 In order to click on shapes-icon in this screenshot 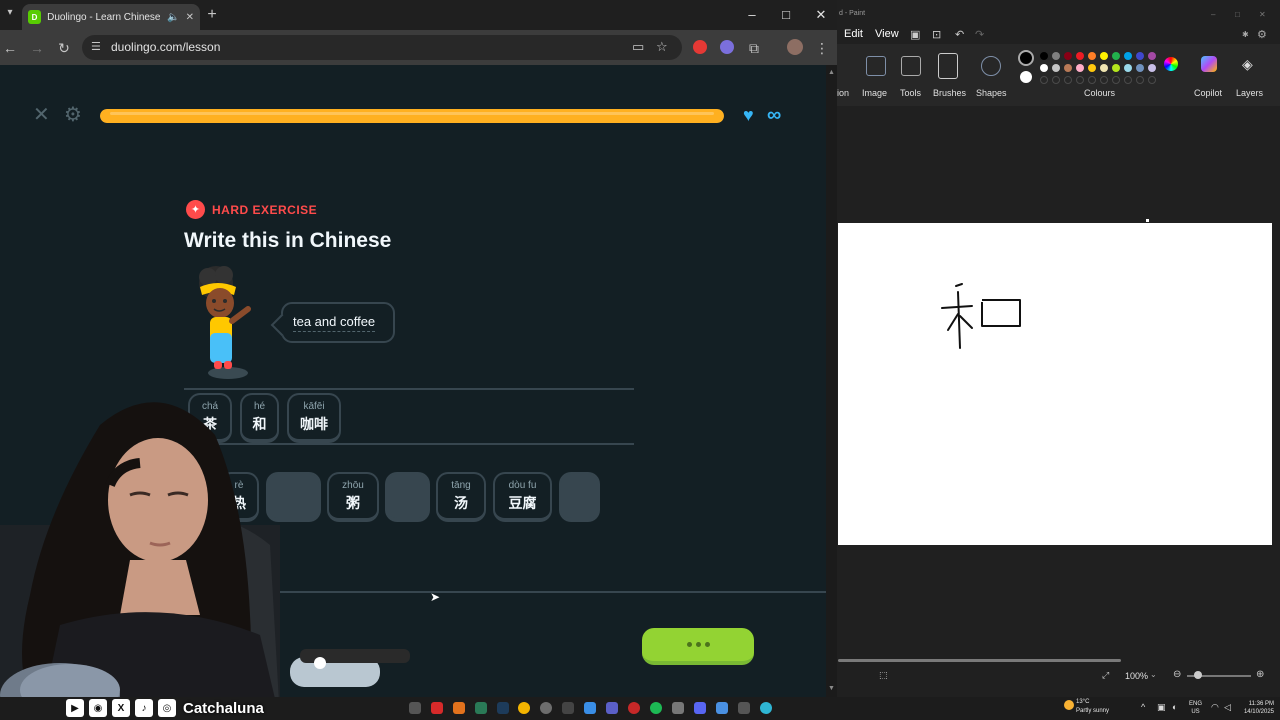, I will do `click(991, 66)`.